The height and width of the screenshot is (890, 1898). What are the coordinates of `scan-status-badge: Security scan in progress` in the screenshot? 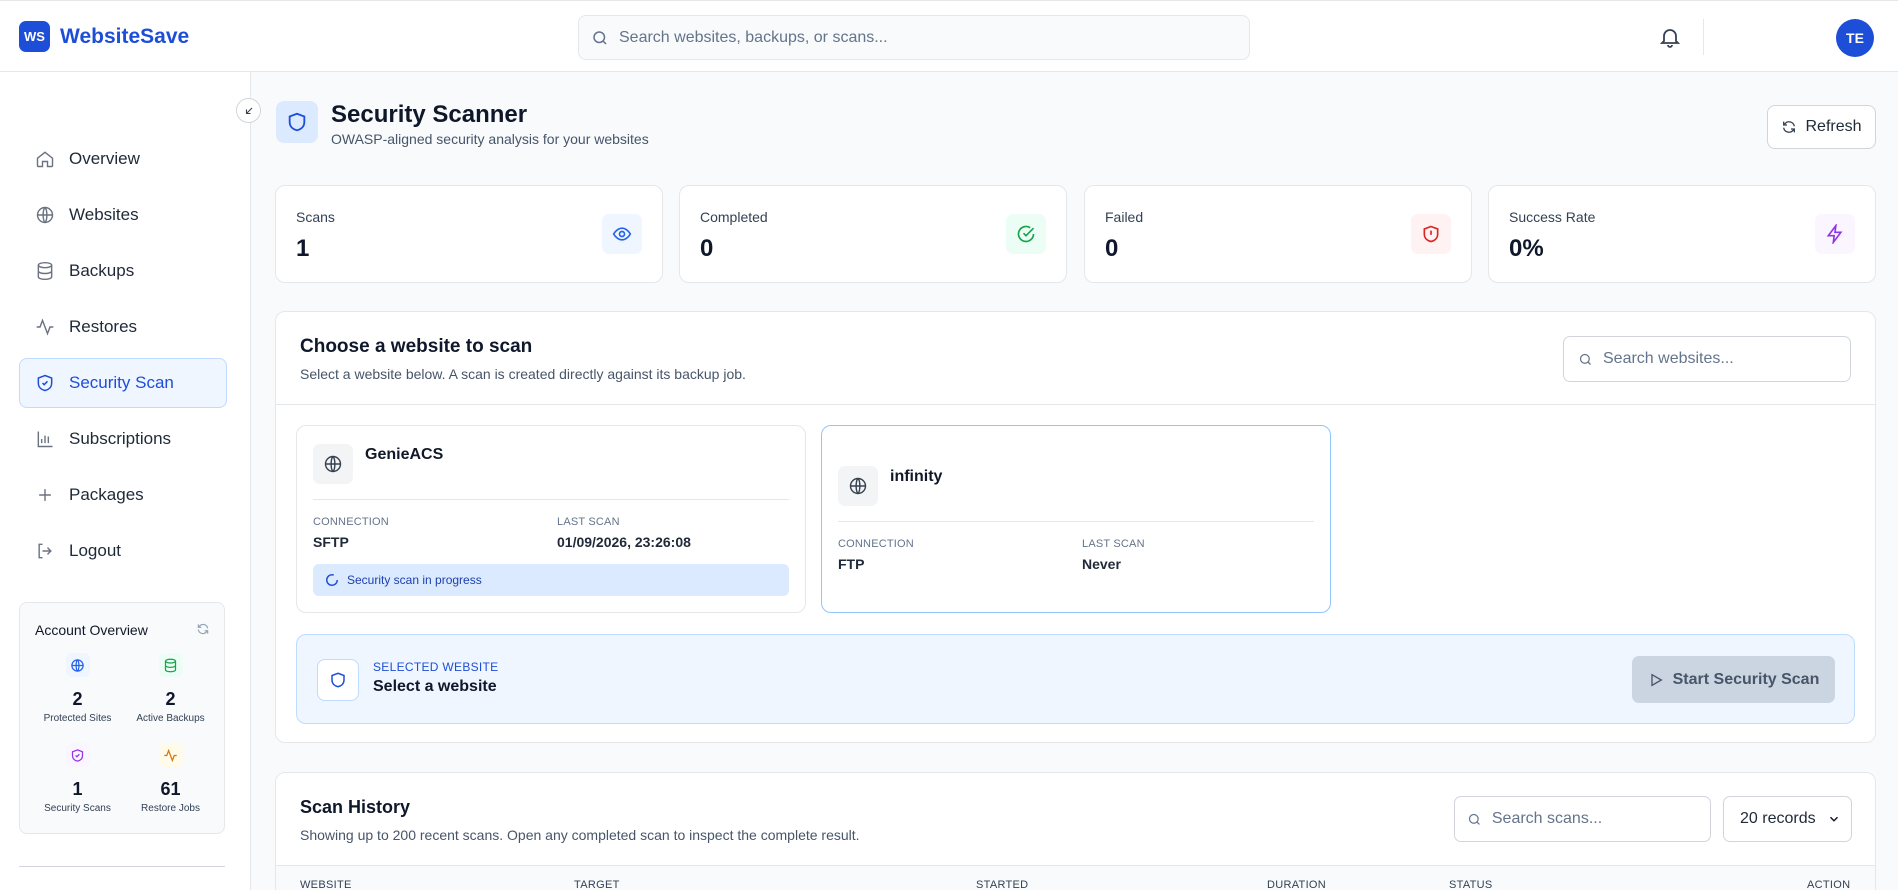 It's located at (551, 580).